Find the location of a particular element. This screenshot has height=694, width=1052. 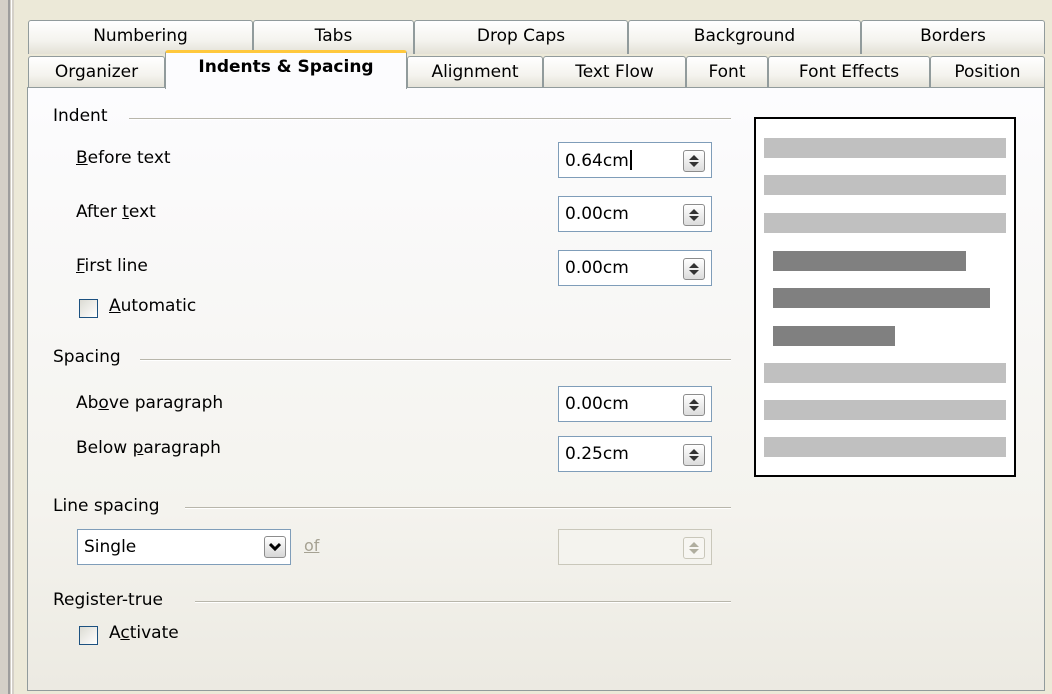

paragraph-preview is located at coordinates (885, 297).